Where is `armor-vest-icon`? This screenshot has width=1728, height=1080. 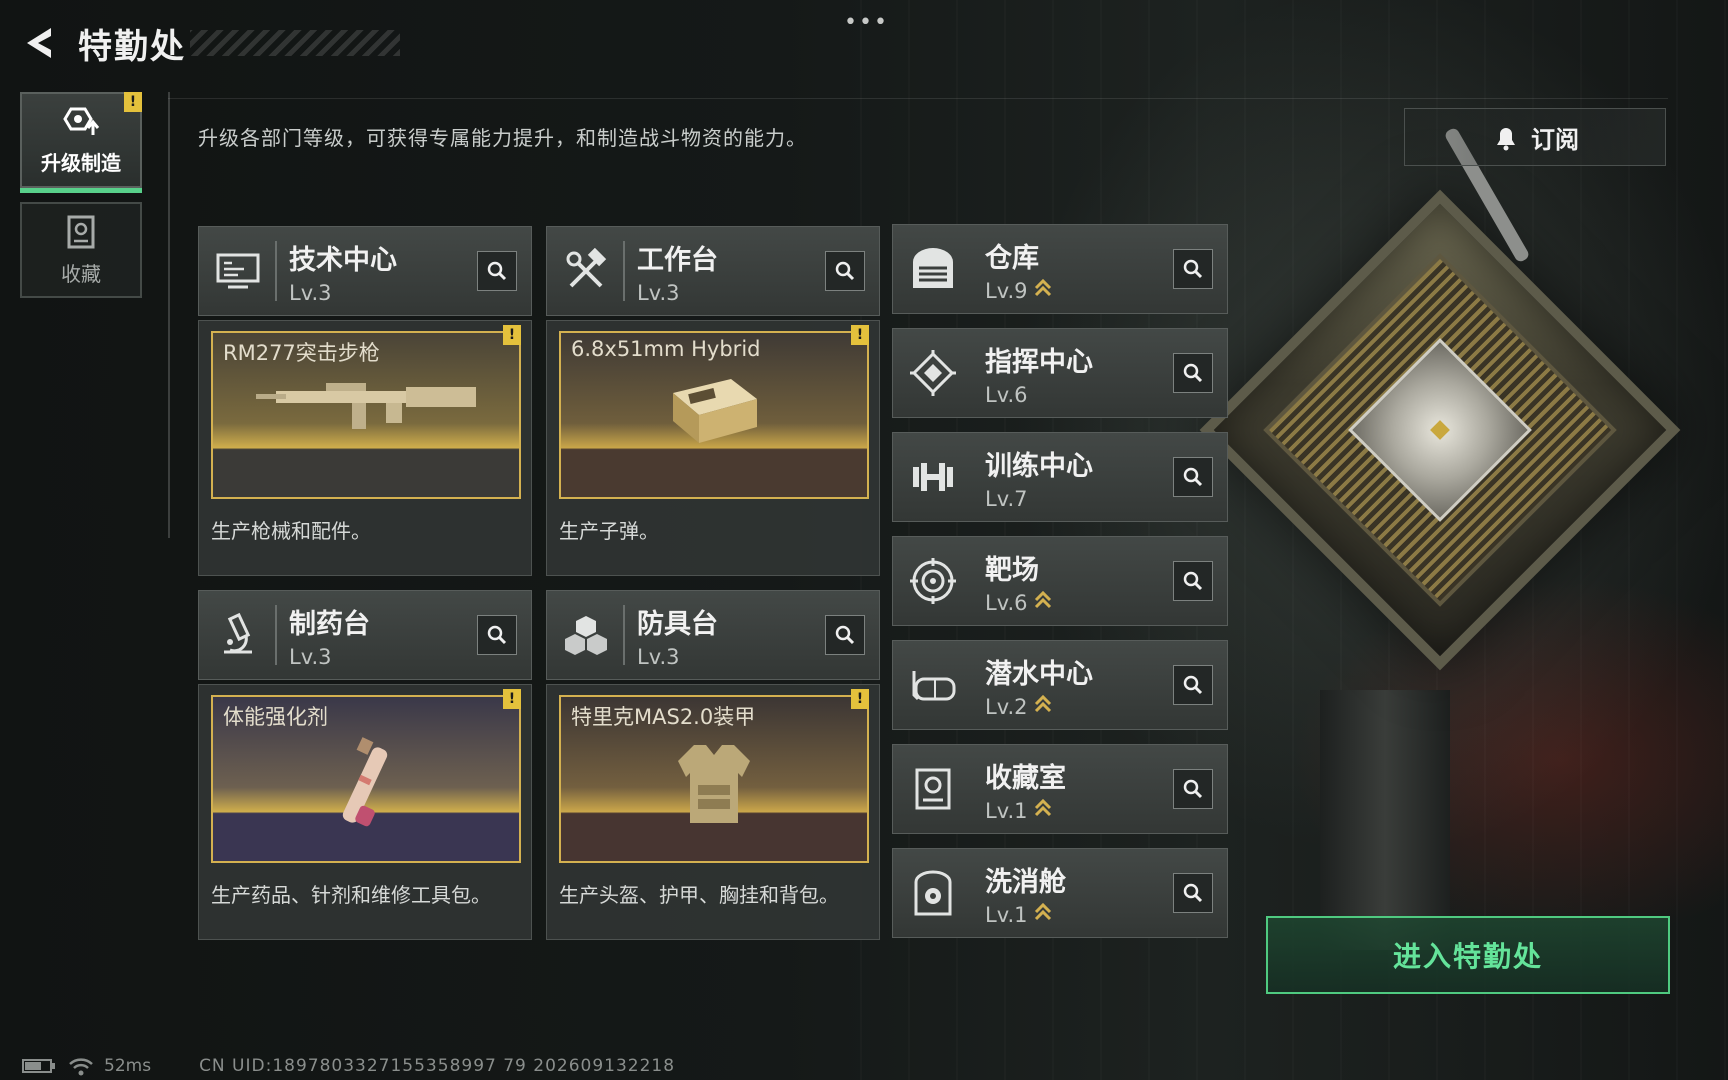 armor-vest-icon is located at coordinates (714, 799).